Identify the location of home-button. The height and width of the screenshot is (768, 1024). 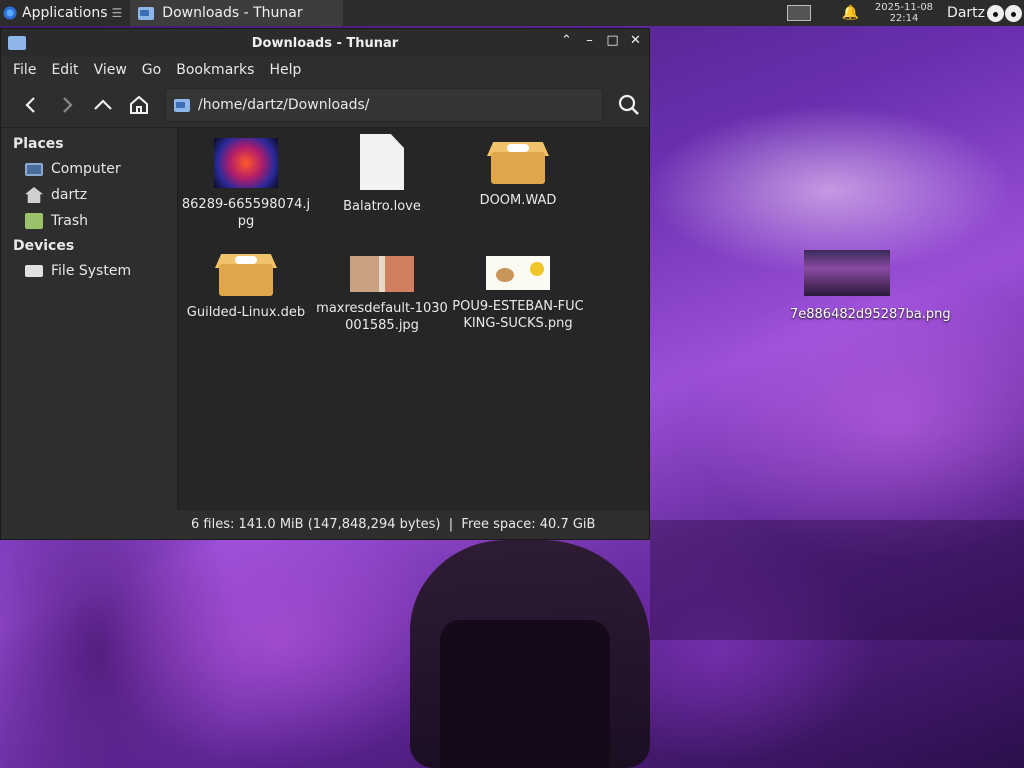
(139, 105).